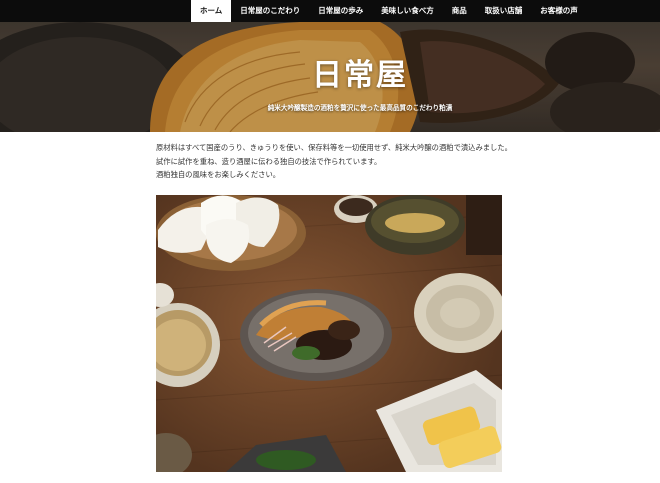 The width and height of the screenshot is (660, 483). What do you see at coordinates (270, 11) in the screenshot?
I see `nav-item-commitment: 日常屋のこだわり` at bounding box center [270, 11].